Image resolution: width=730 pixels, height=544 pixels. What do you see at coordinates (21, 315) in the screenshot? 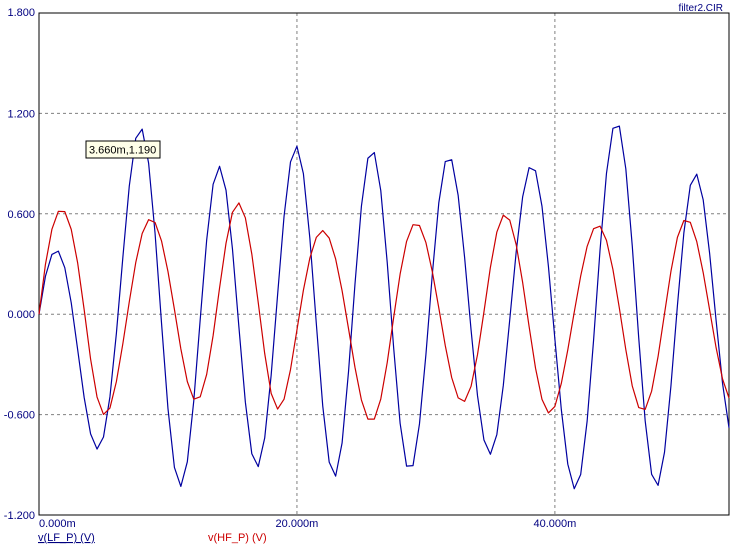
I see `y-tick-label: 0.000` at bounding box center [21, 315].